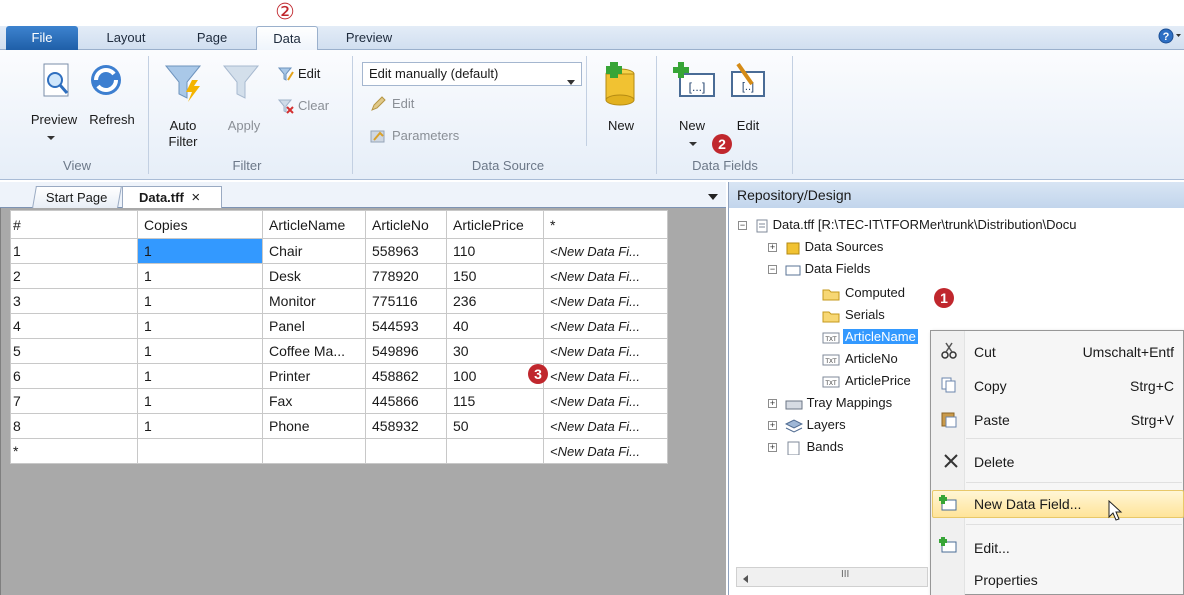 The image size is (1184, 595). I want to click on row-header: 8, so click(74, 426).